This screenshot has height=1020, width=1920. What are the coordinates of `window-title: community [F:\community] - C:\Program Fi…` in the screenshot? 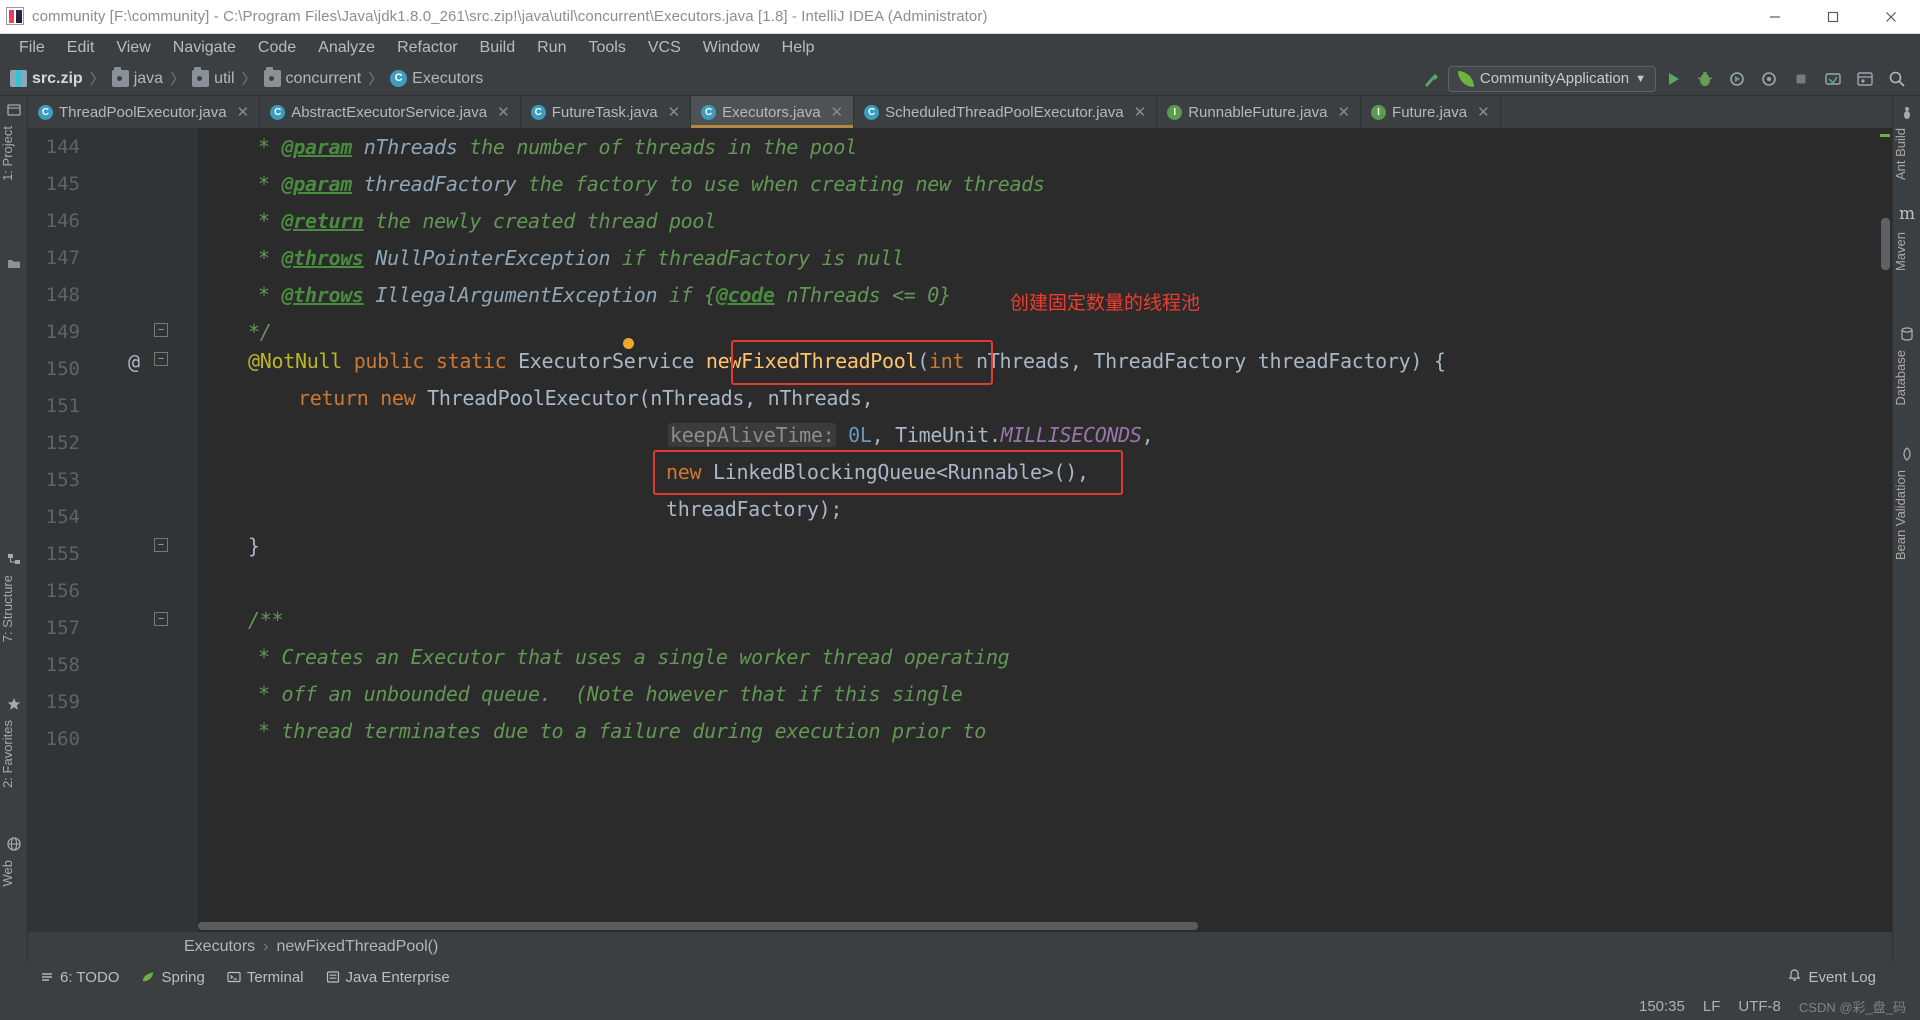 It's located at (510, 16).